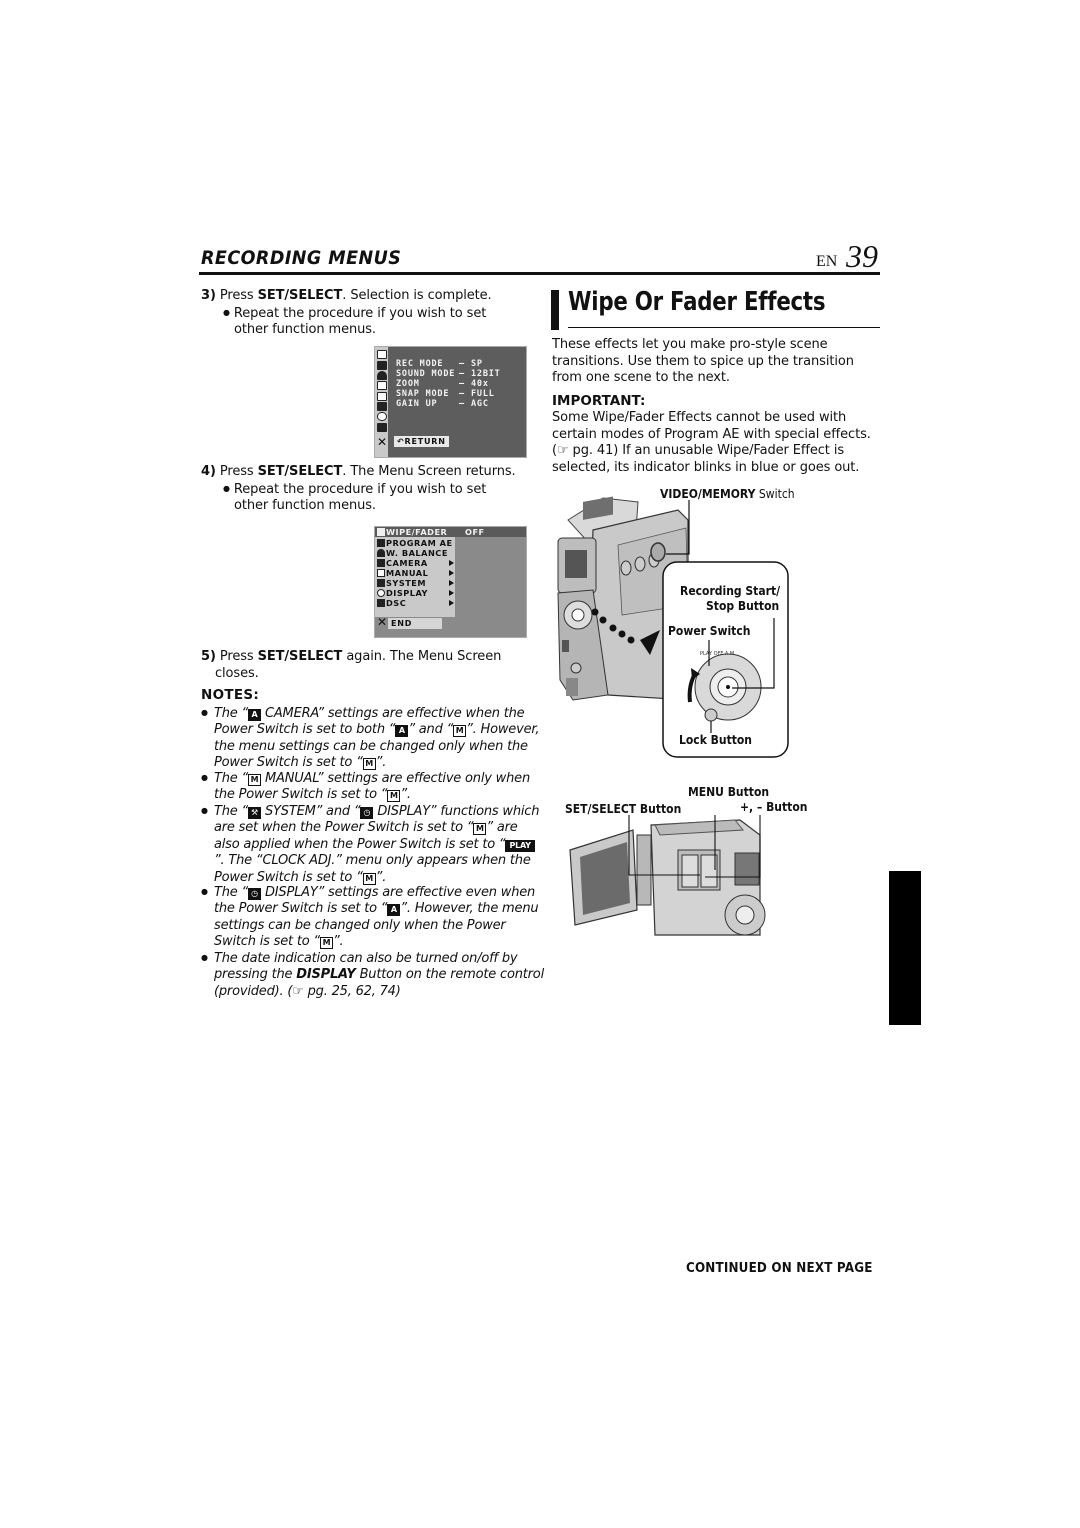 The width and height of the screenshot is (1080, 1528). What do you see at coordinates (565, 646) in the screenshot?
I see `switch-shape` at bounding box center [565, 646].